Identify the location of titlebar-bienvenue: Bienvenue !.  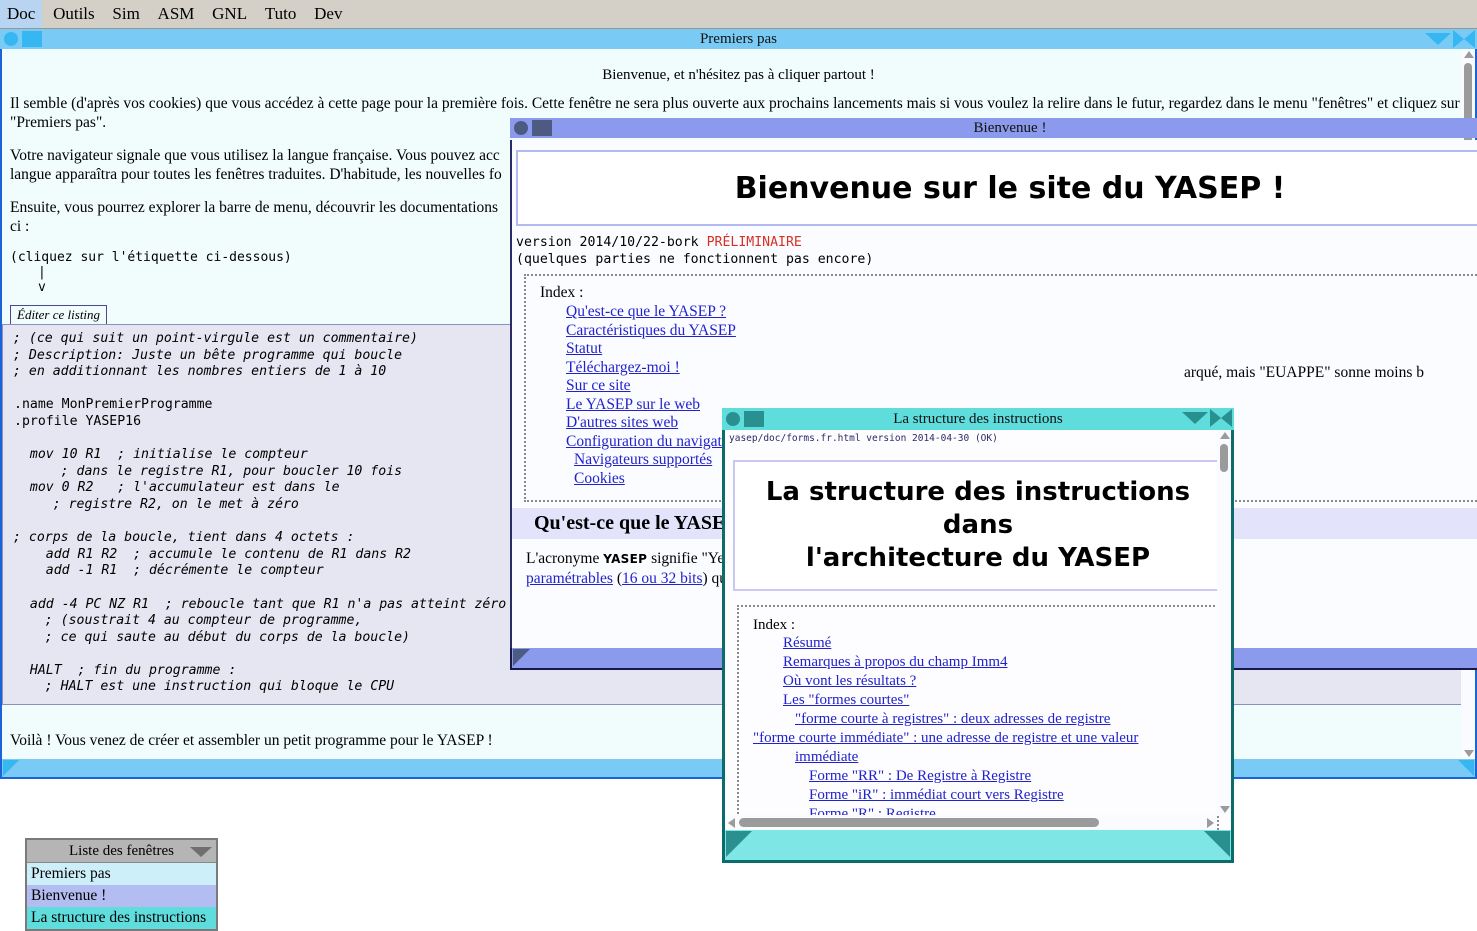
(993, 128).